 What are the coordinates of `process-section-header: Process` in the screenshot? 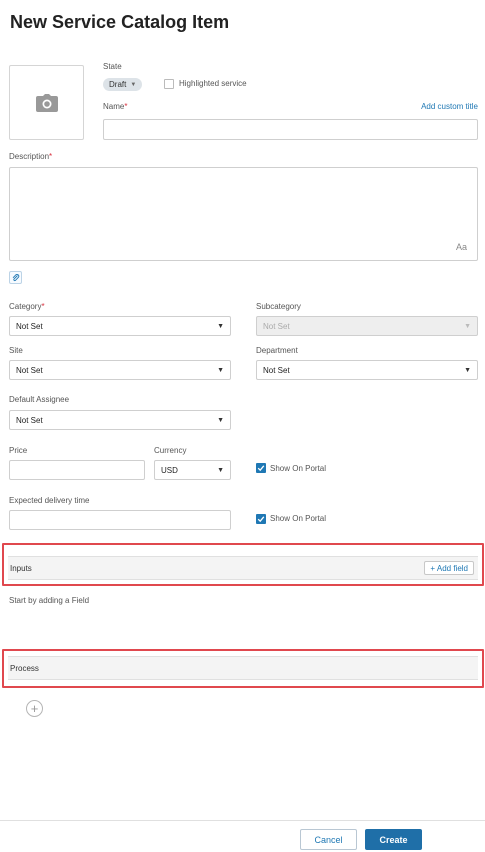 It's located at (243, 668).